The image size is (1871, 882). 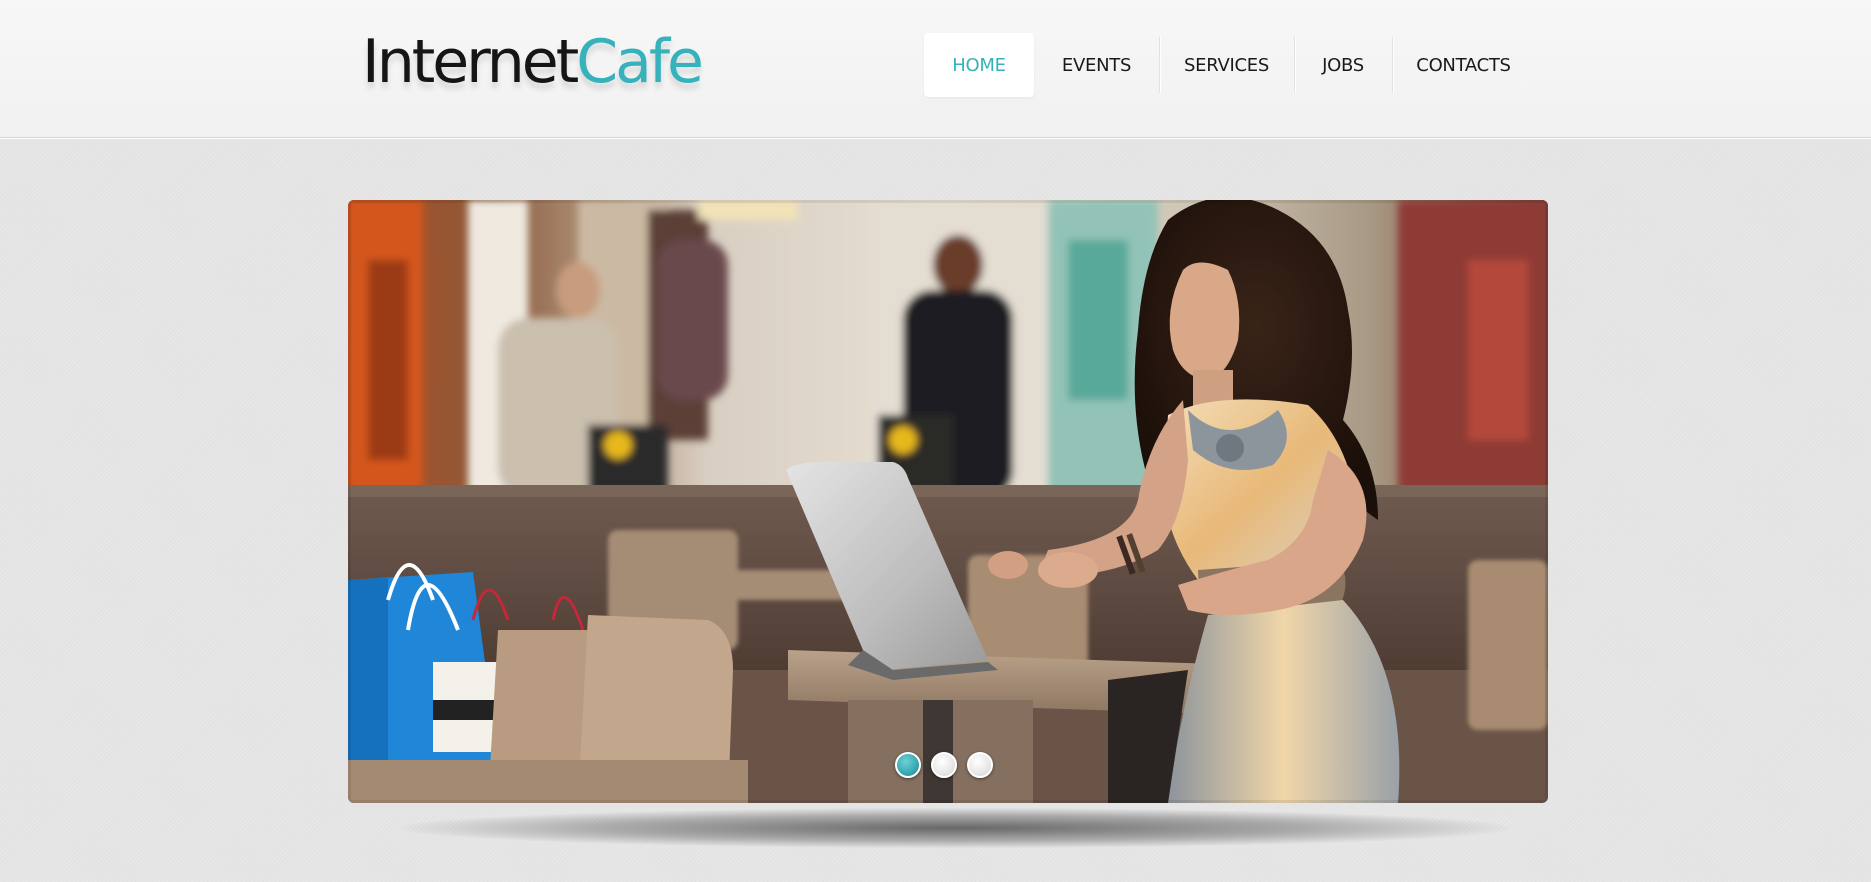 What do you see at coordinates (979, 65) in the screenshot?
I see `nav-home: HOME` at bounding box center [979, 65].